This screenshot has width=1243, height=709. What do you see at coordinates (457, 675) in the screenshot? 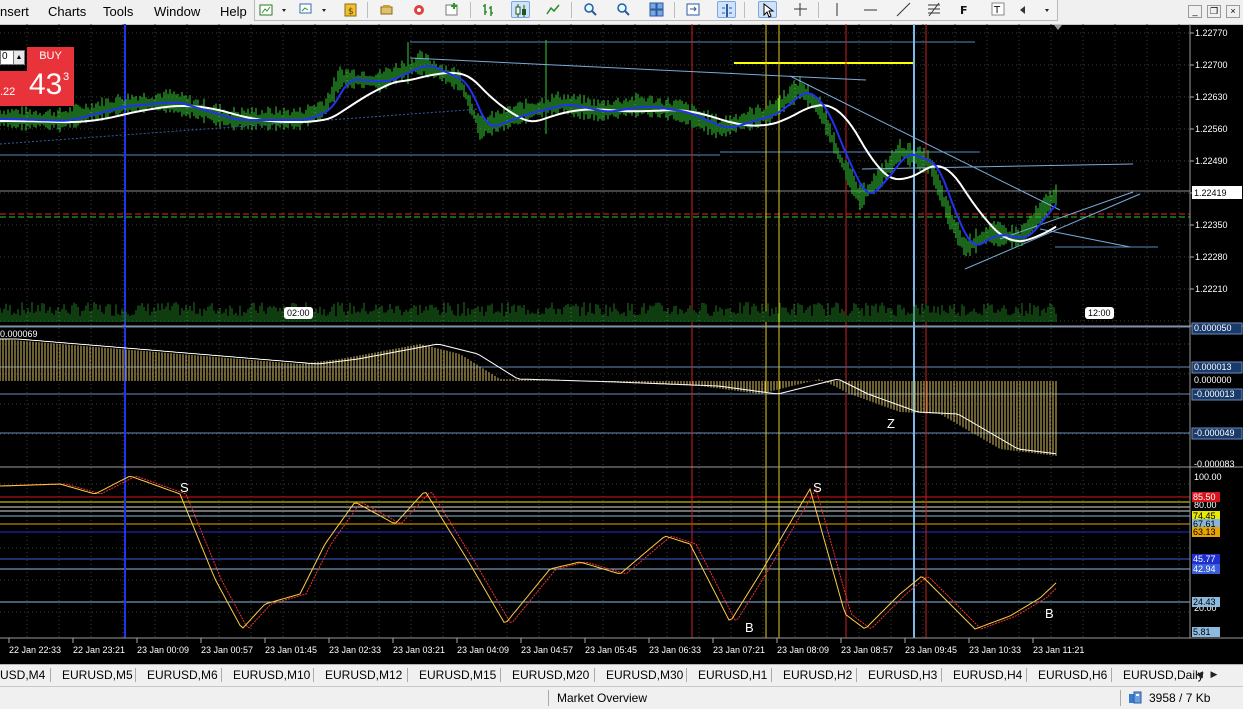
I see `tab-eurusd-m15: EURUSD,M15` at bounding box center [457, 675].